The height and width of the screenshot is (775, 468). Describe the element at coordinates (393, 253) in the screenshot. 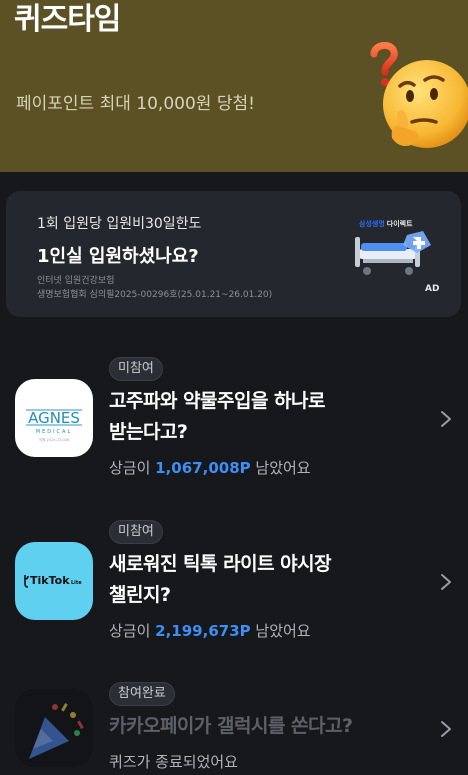

I see `hospital-bed-icon` at that location.